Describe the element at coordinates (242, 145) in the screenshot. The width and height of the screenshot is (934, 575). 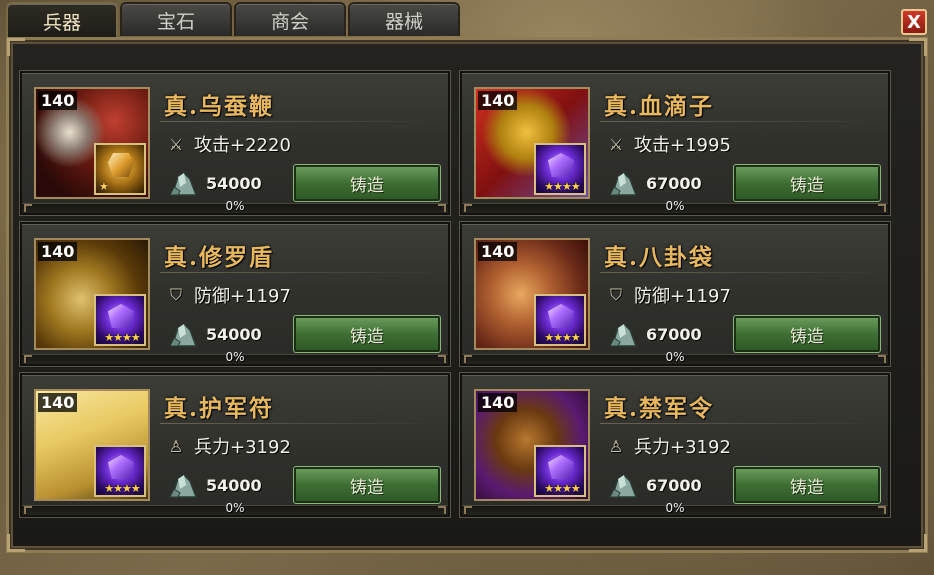
I see `item-stat-value: 攻击+2220` at that location.